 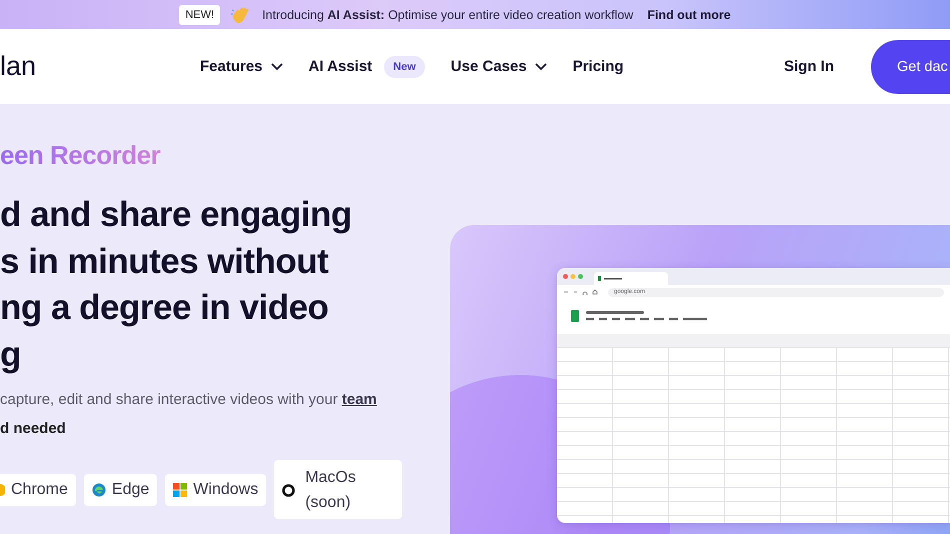 I want to click on platform-chip: Edge, so click(x=121, y=490).